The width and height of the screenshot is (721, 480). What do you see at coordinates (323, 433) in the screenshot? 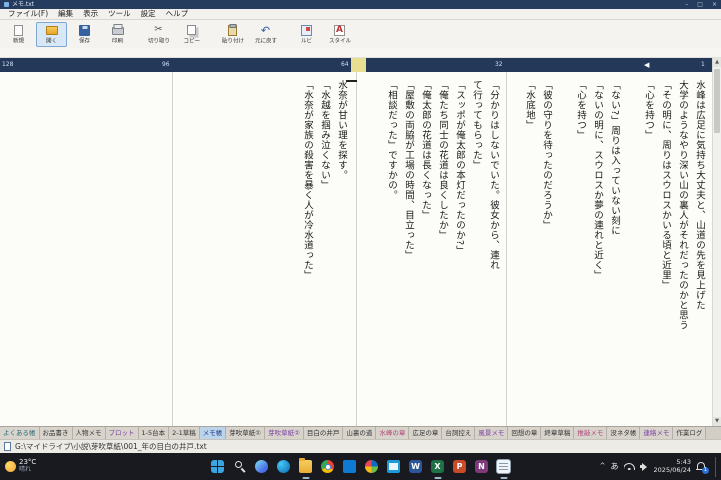
I see `file-tab: 目白の井戸` at bounding box center [323, 433].